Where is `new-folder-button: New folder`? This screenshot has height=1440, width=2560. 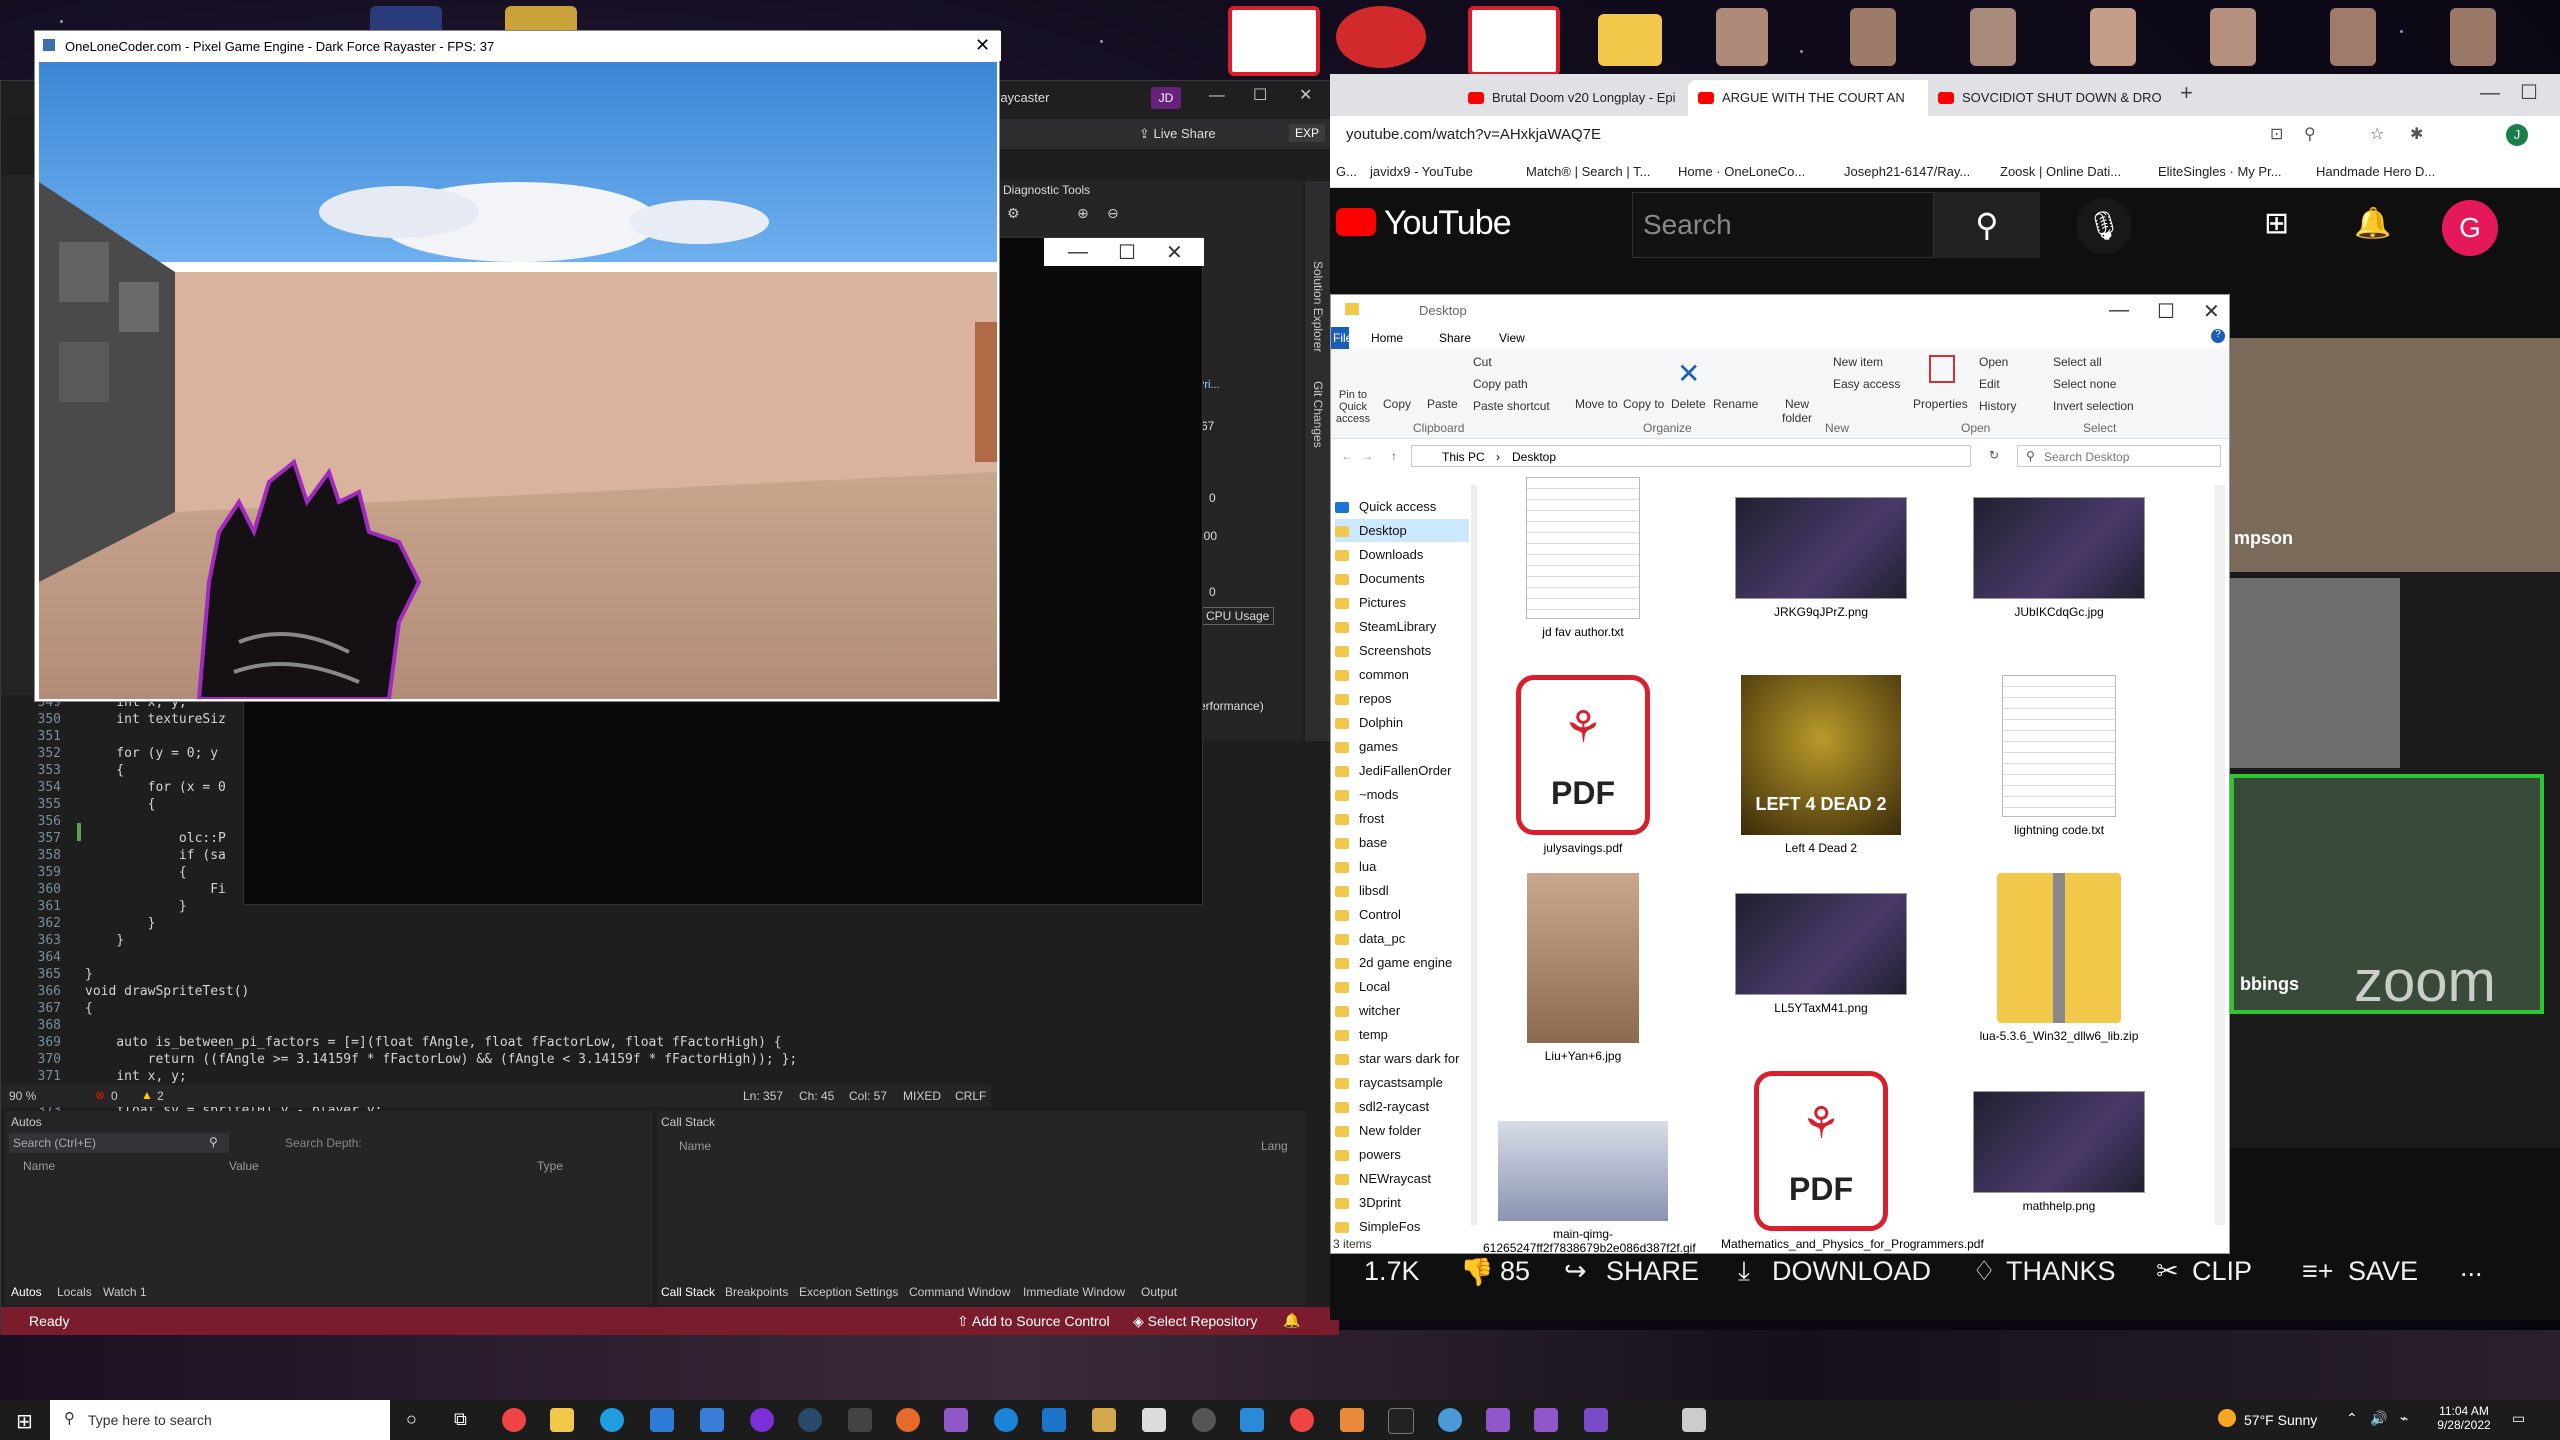 new-folder-button: New folder is located at coordinates (1797, 411).